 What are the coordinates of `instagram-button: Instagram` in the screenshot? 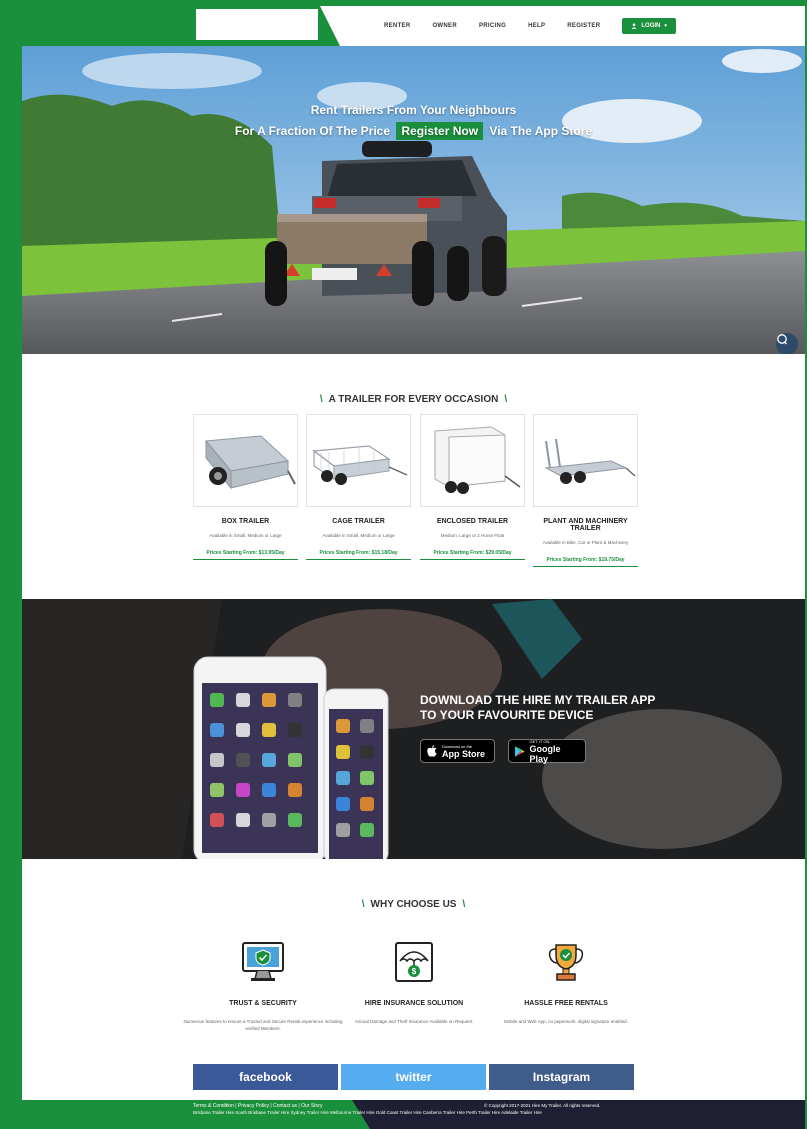 It's located at (561, 1077).